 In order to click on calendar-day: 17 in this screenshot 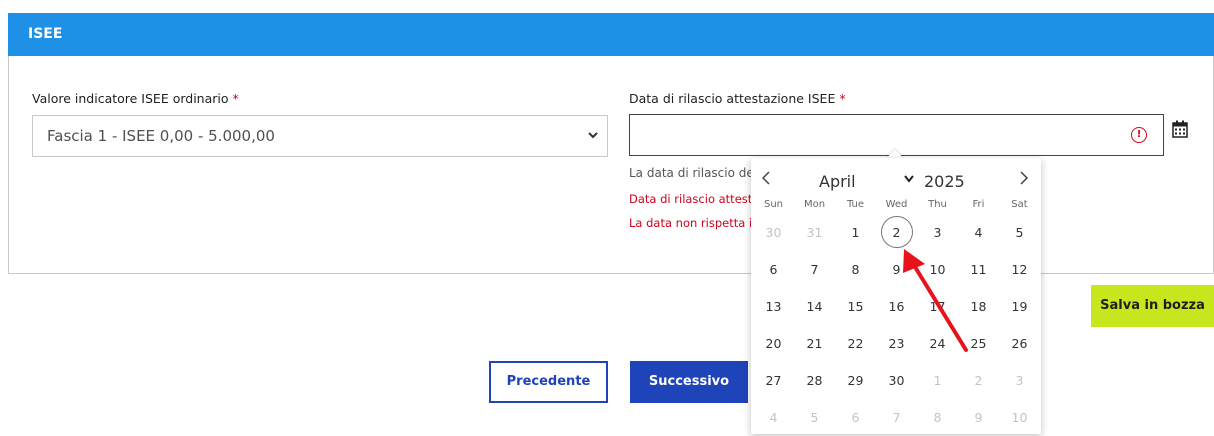, I will do `click(937, 306)`.